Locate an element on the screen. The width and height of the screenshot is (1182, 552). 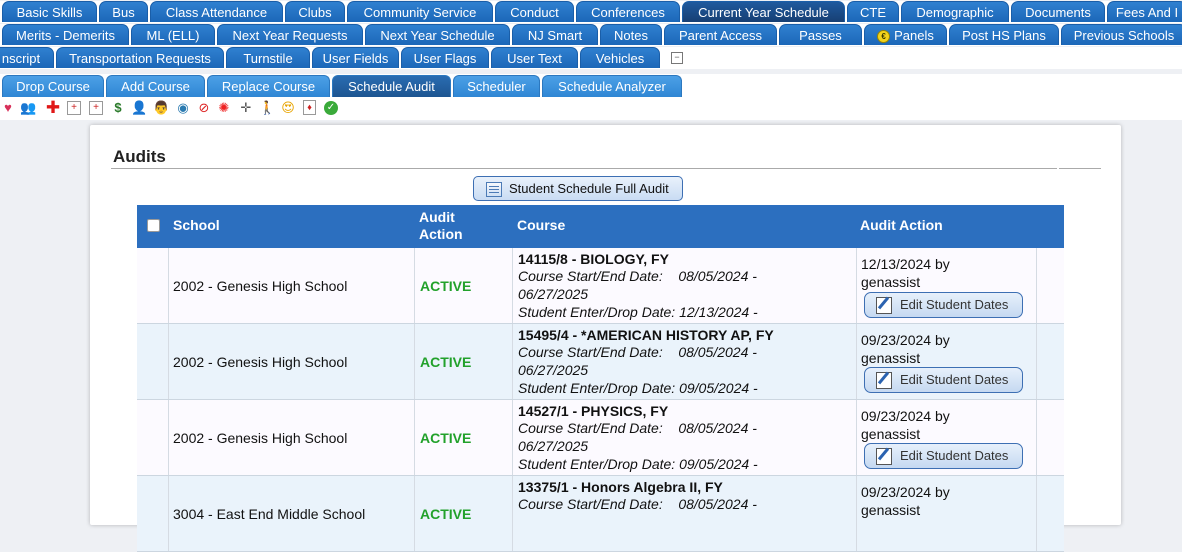
calendar-table-icon is located at coordinates (494, 189).